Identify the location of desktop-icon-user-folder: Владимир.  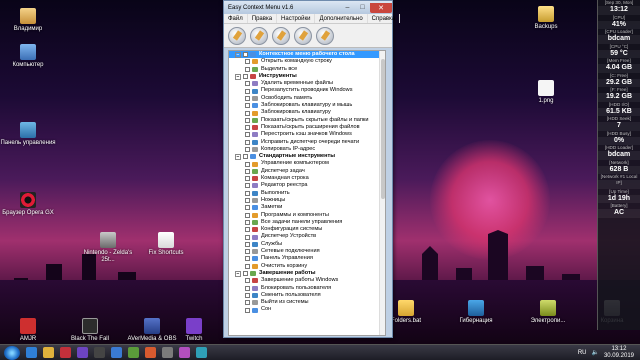
(28, 20).